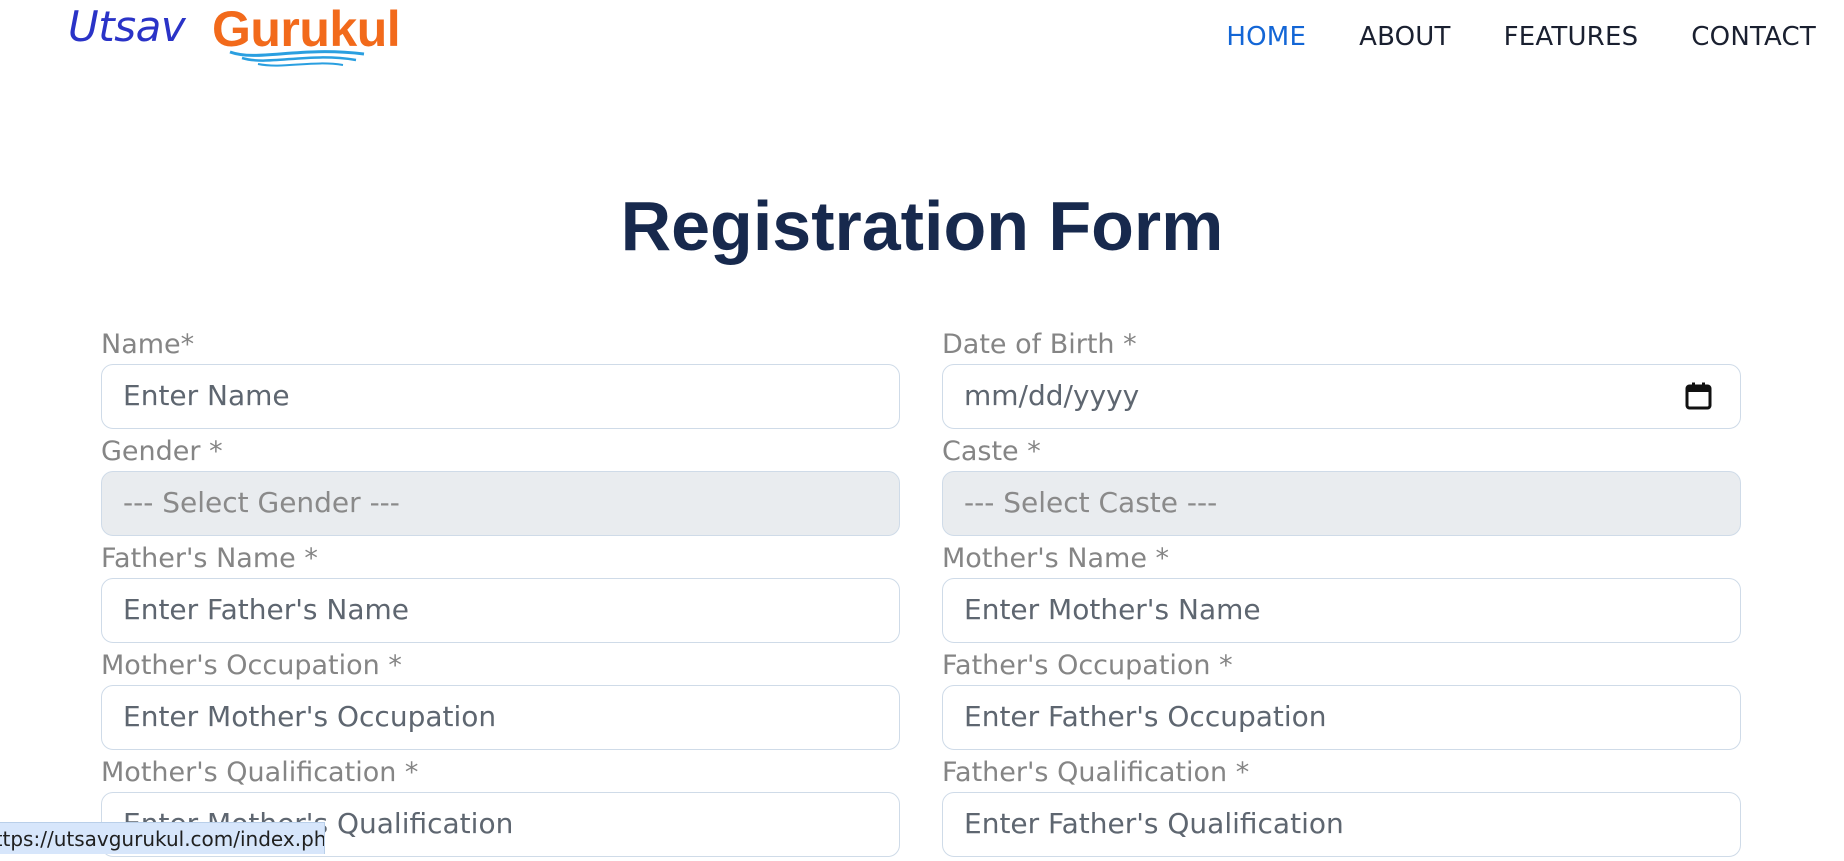  Describe the element at coordinates (1341, 717) in the screenshot. I see `father-occupation-input: Enter Father's Occupation` at that location.